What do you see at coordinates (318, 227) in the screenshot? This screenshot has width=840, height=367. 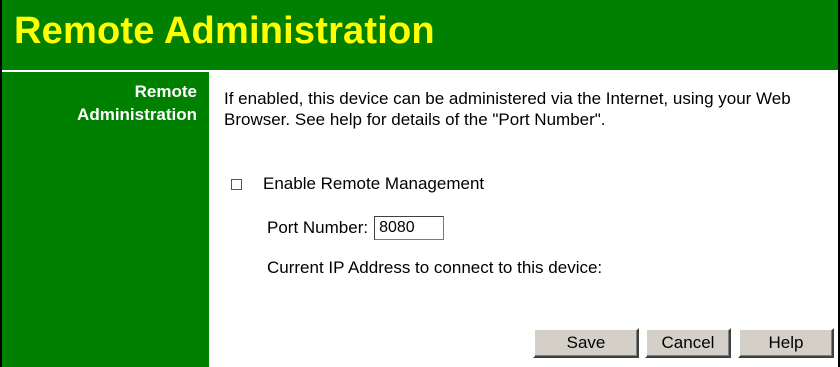 I see `port-label: Port Number:` at bounding box center [318, 227].